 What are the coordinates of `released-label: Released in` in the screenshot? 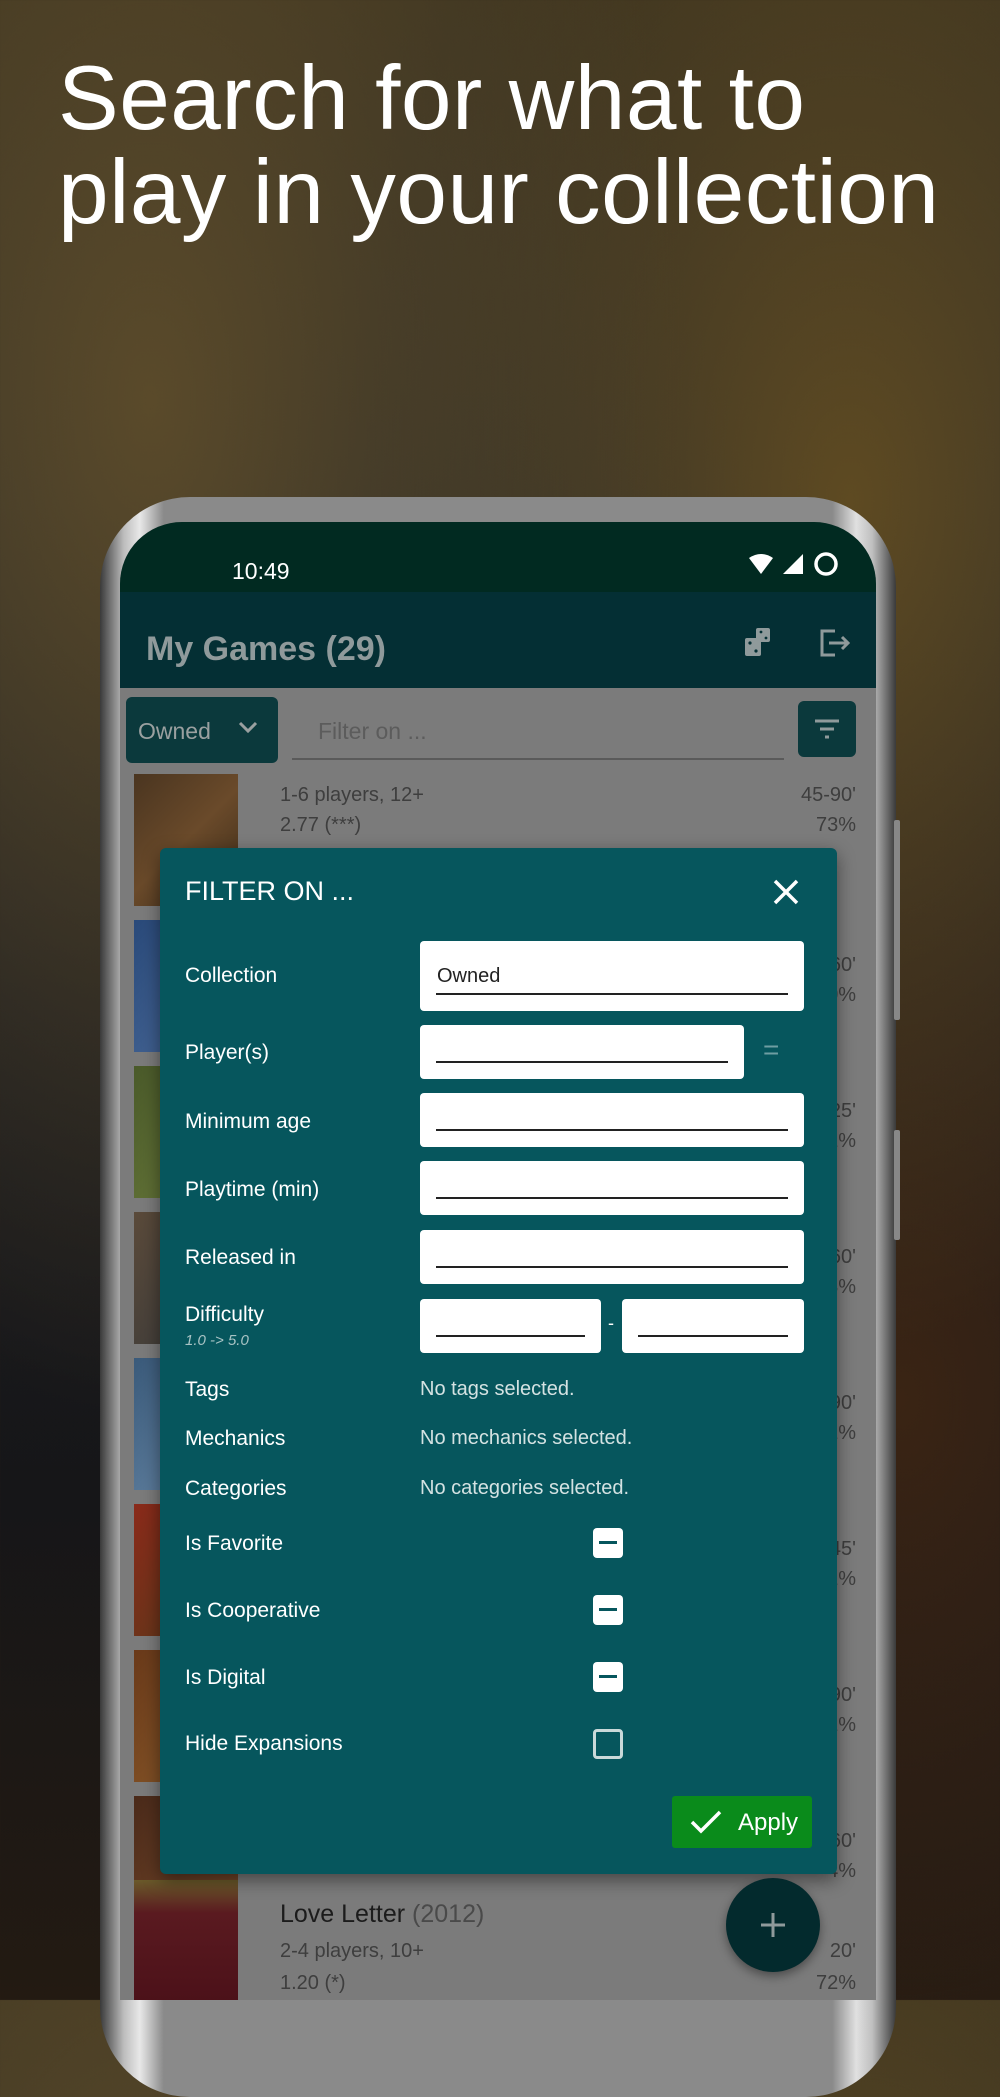 It's located at (240, 1257).